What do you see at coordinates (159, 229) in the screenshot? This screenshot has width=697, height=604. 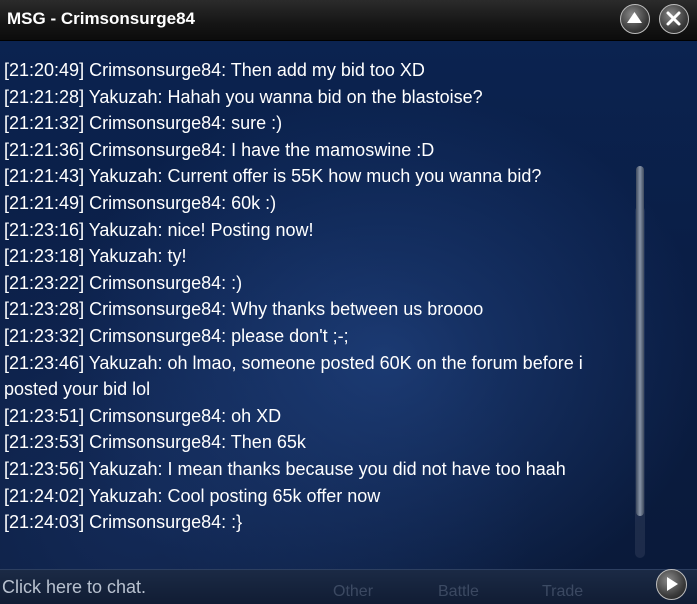 I see `chat-message: [21:23:16] Yakuzah: nice! Posting now!` at bounding box center [159, 229].